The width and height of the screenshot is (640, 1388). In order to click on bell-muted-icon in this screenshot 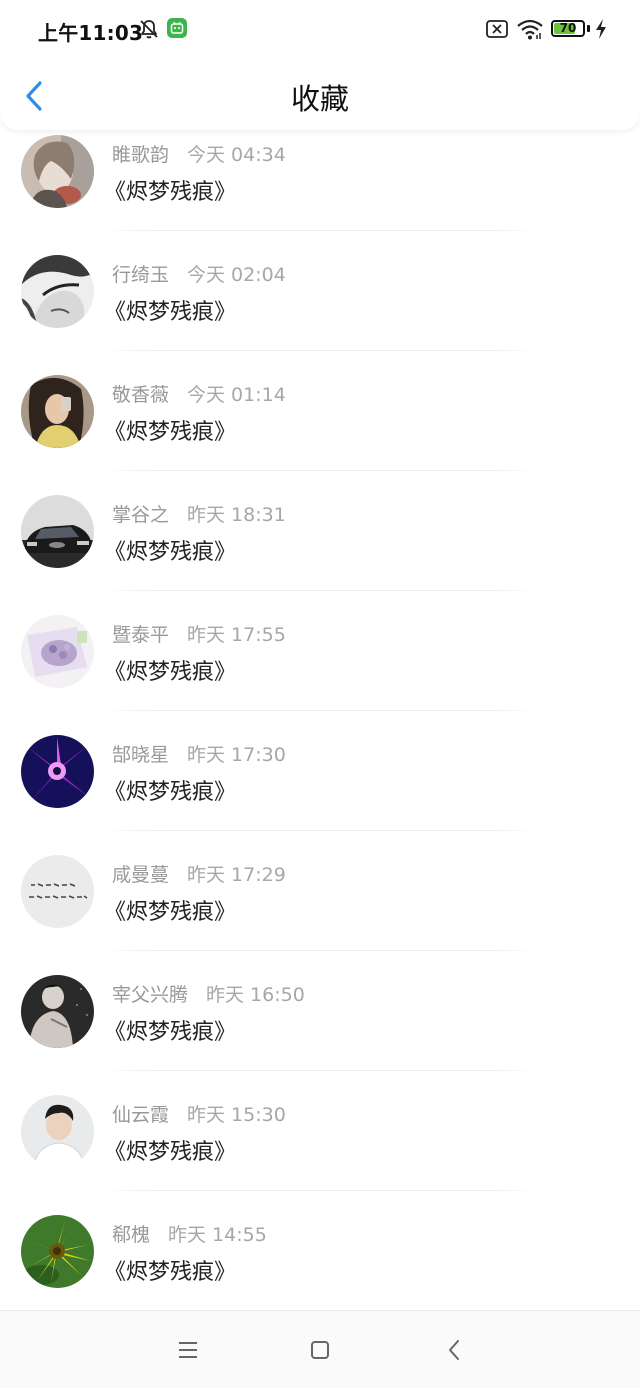, I will do `click(149, 29)`.